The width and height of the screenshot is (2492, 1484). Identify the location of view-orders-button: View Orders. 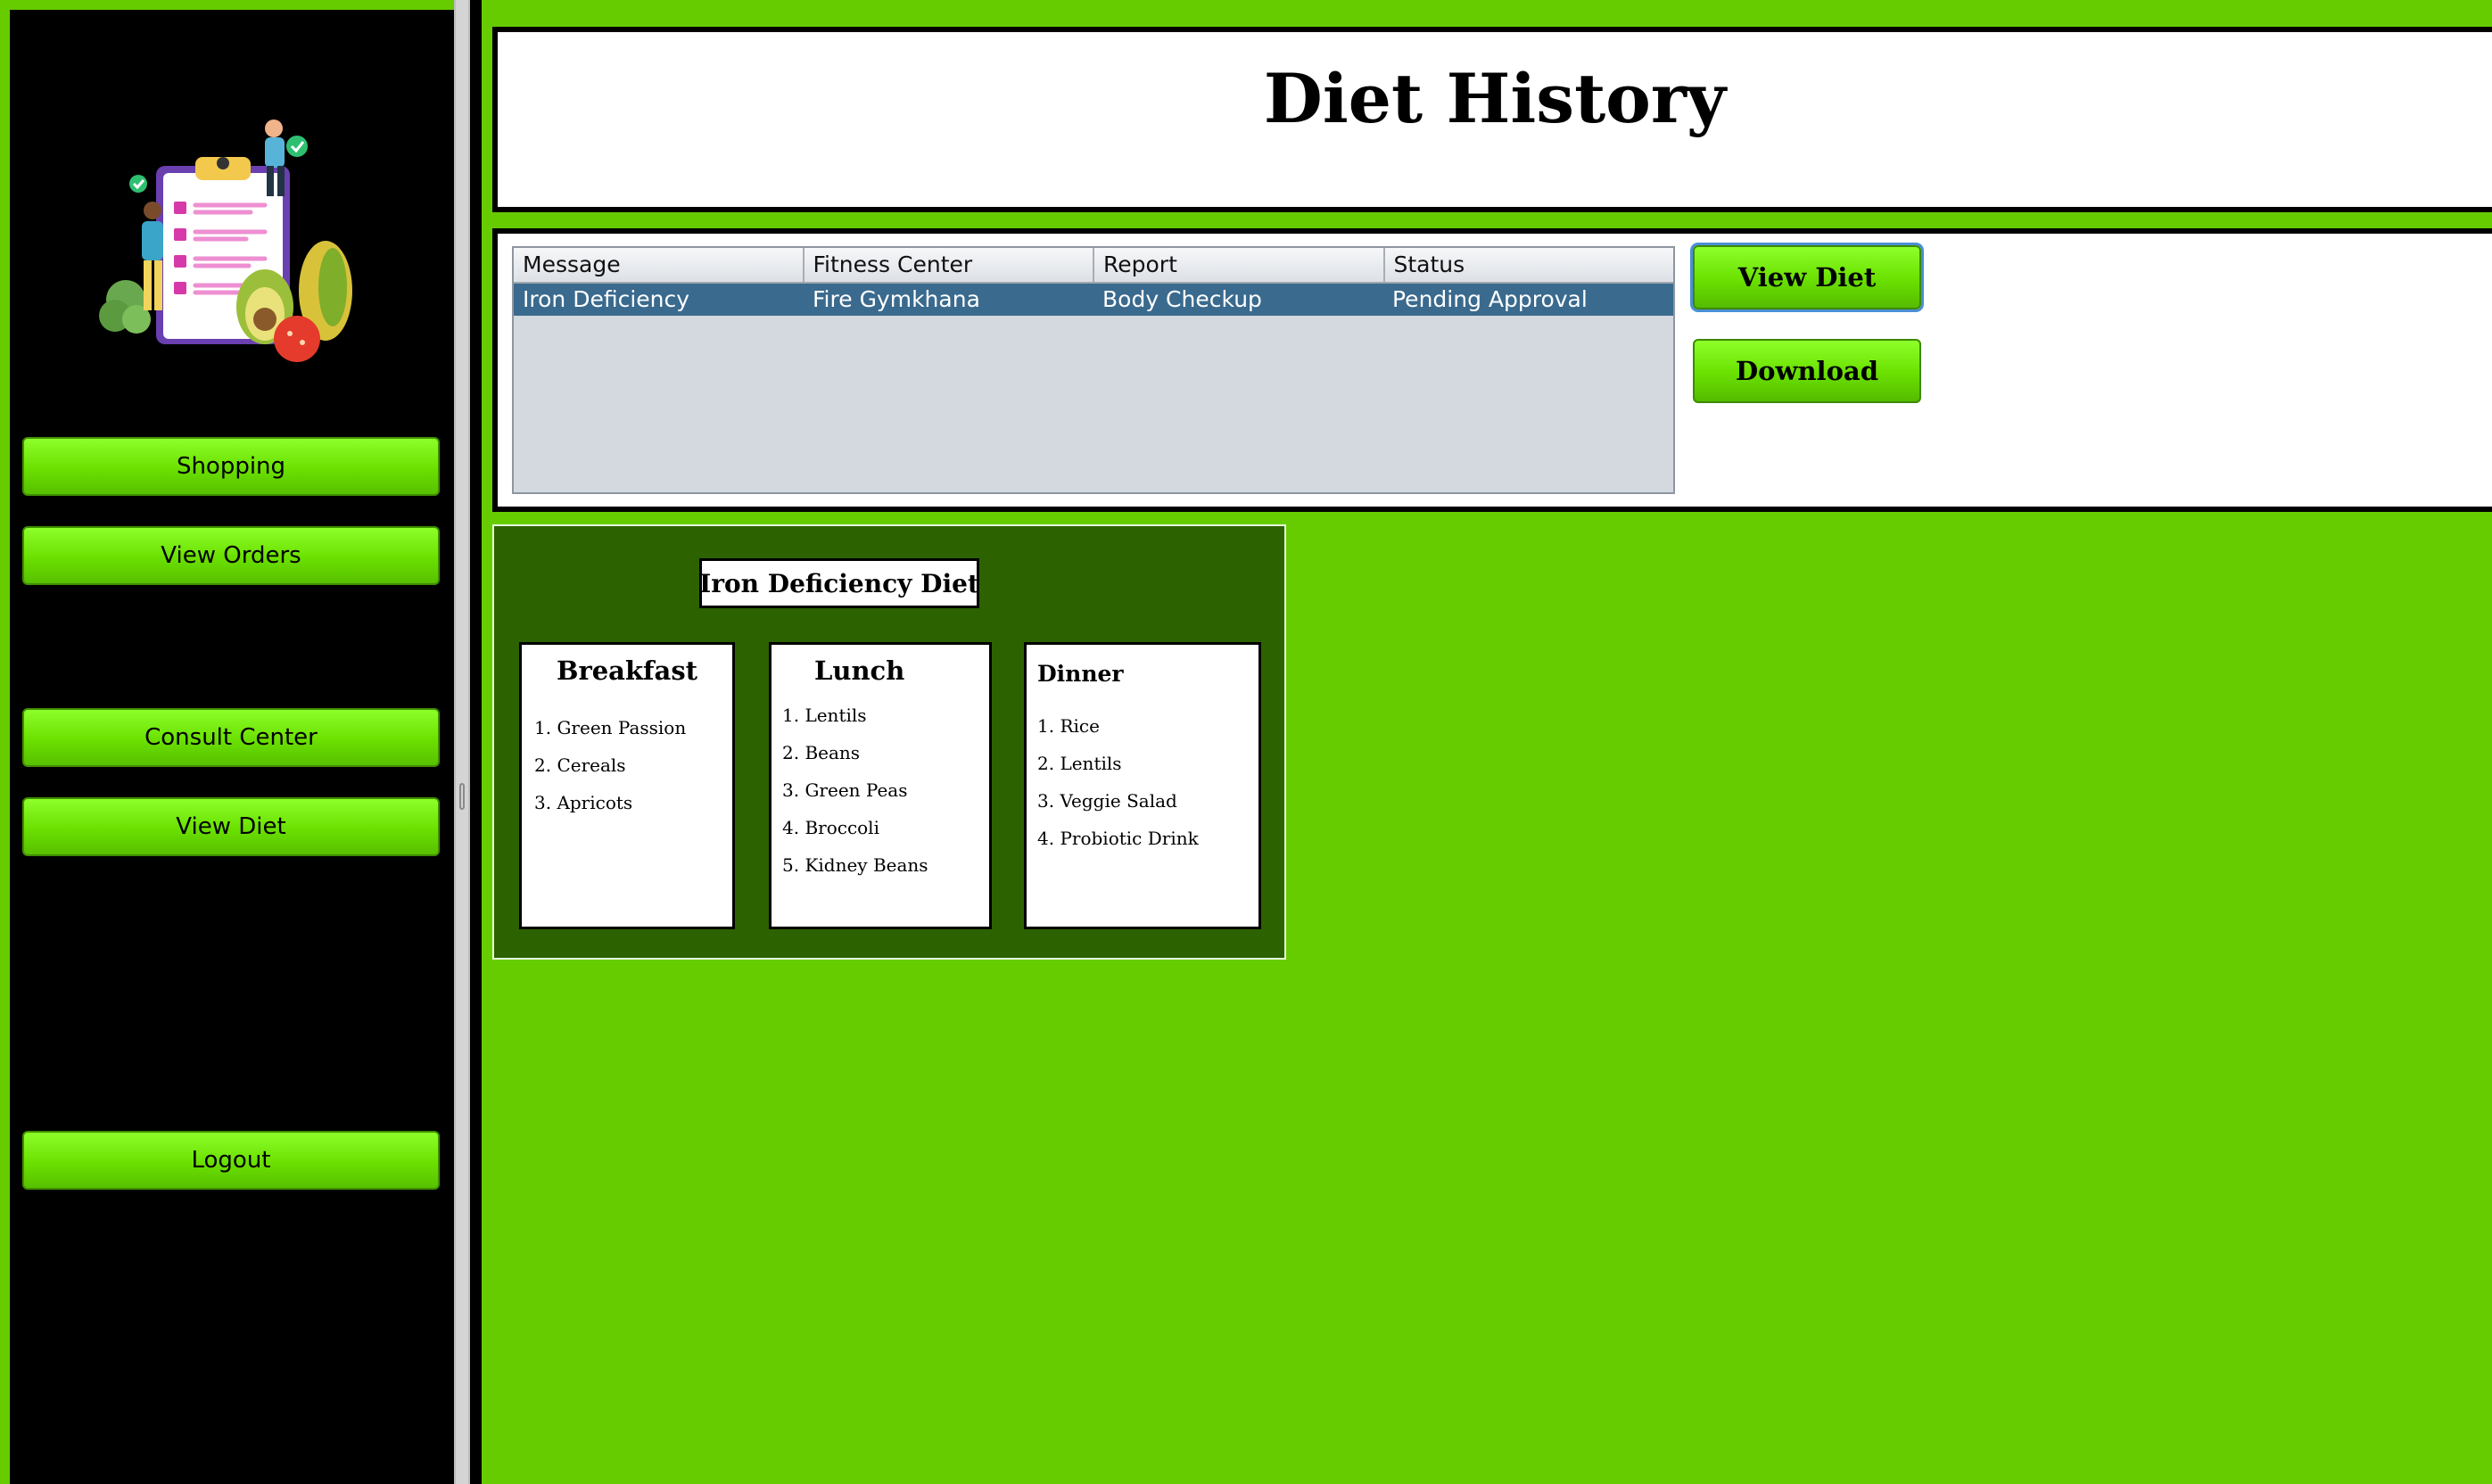
(231, 555).